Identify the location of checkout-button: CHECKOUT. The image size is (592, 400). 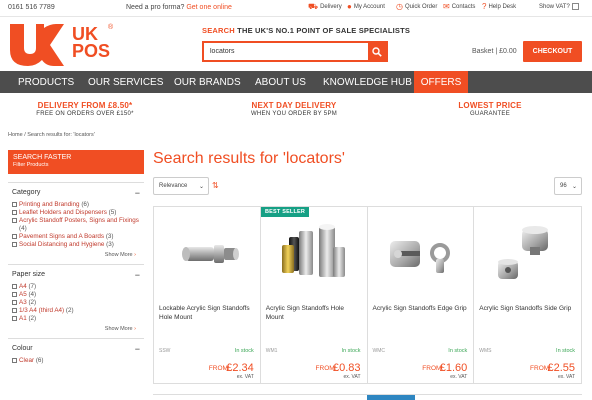
(552, 51).